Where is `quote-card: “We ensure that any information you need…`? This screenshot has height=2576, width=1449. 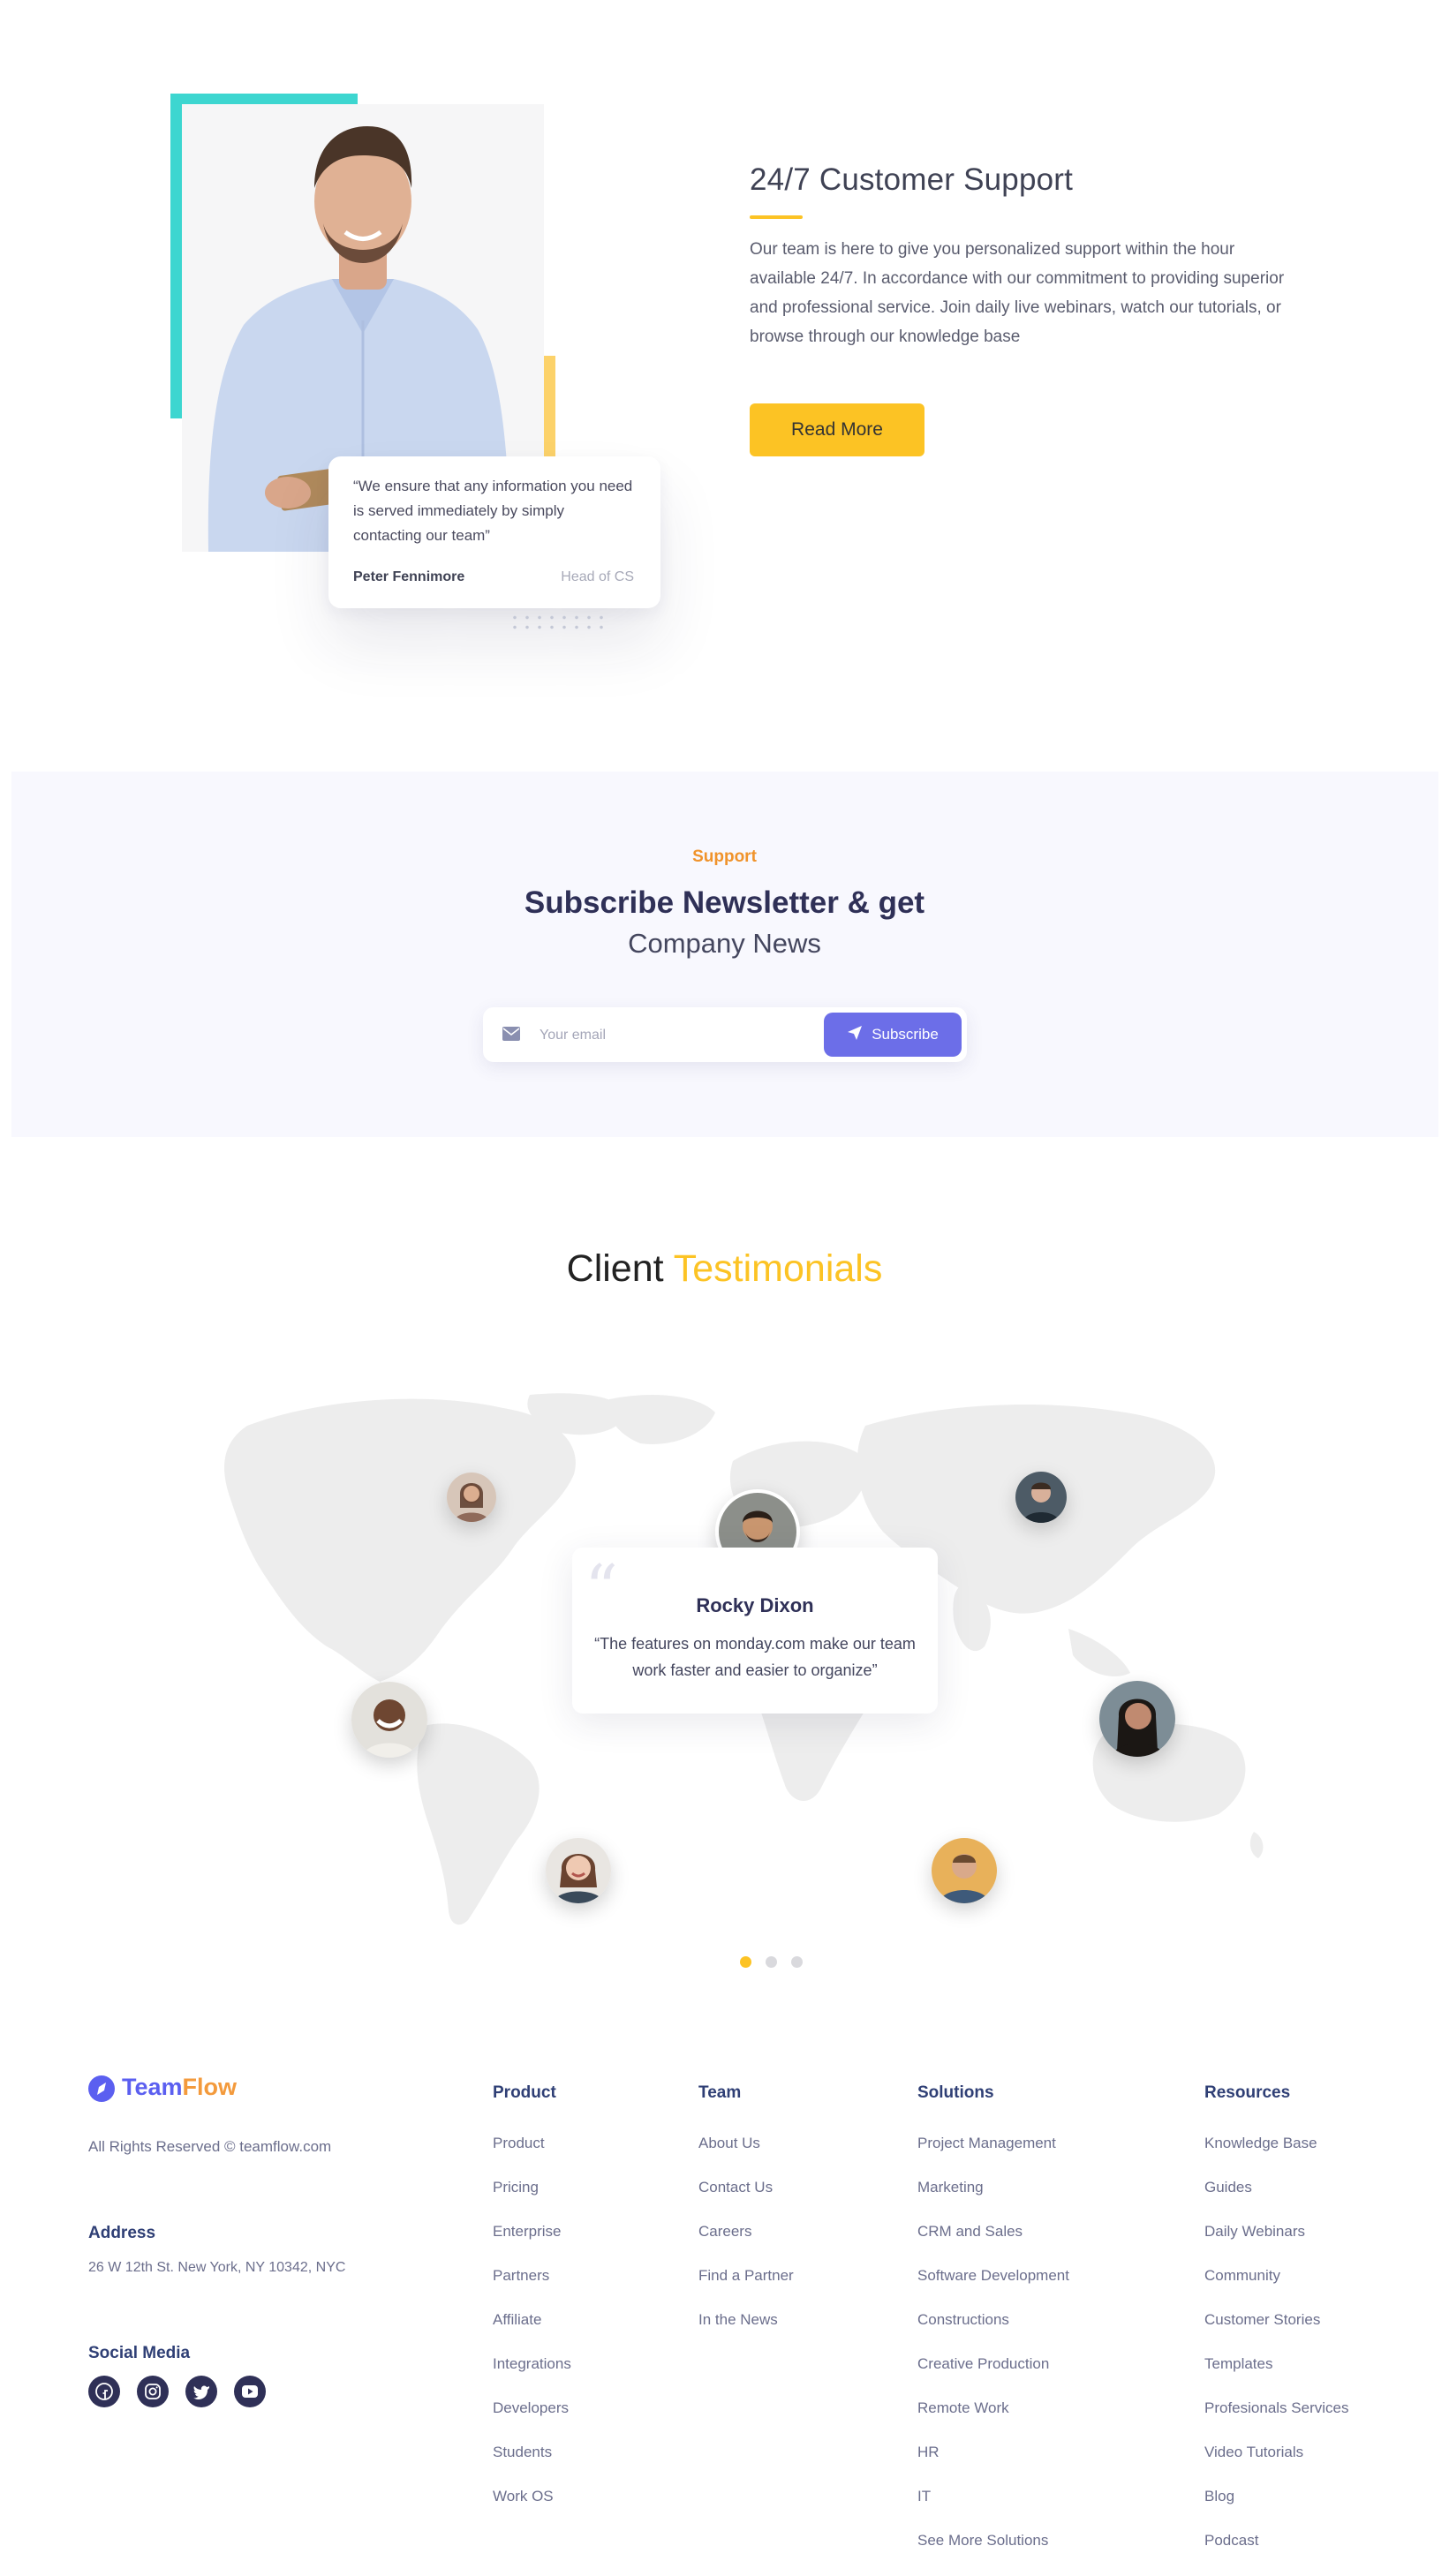 quote-card: “We ensure that any information you need… is located at coordinates (494, 532).